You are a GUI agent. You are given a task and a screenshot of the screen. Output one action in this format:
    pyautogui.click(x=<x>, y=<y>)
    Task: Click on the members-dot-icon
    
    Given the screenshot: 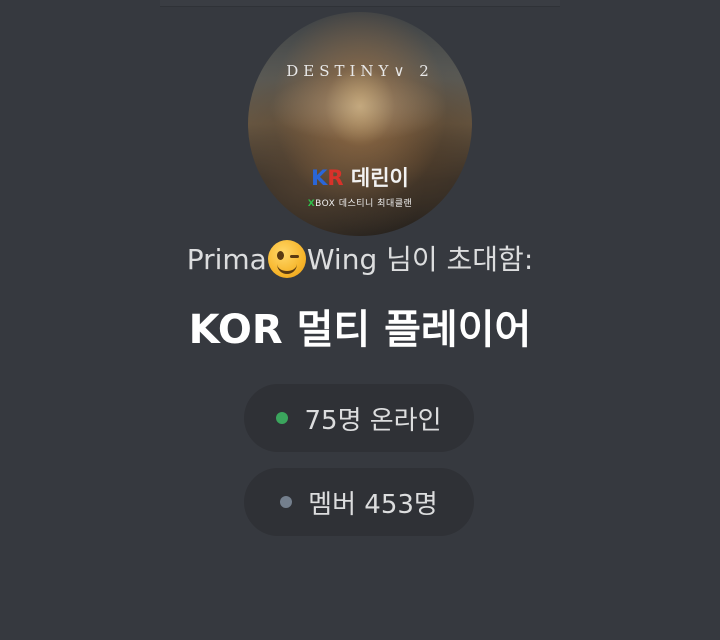 What is the action you would take?
    pyautogui.click(x=286, y=502)
    